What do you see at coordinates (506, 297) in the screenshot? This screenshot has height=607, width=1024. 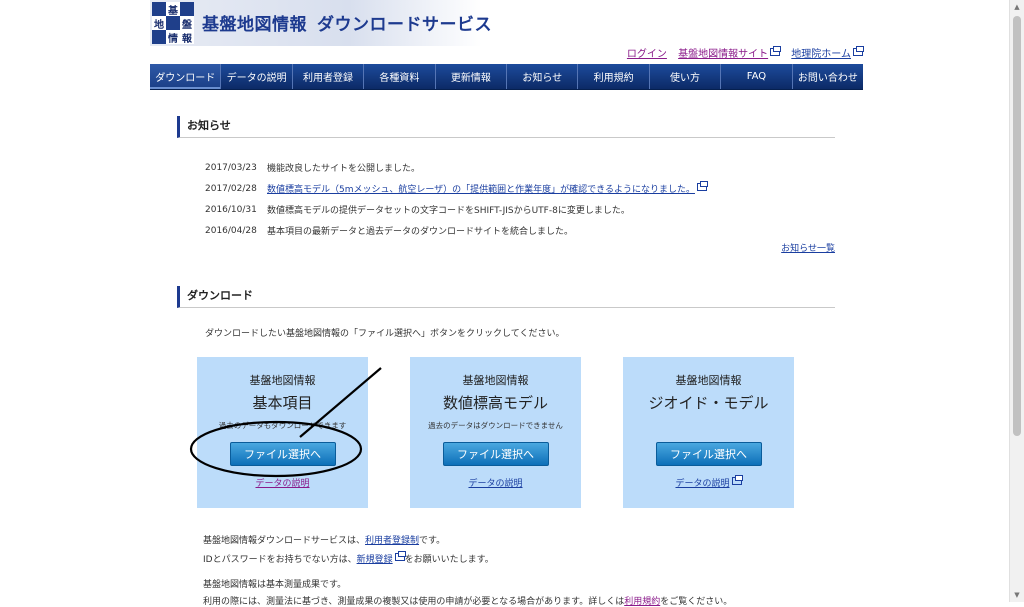 I see `download-heading: ダウンロード` at bounding box center [506, 297].